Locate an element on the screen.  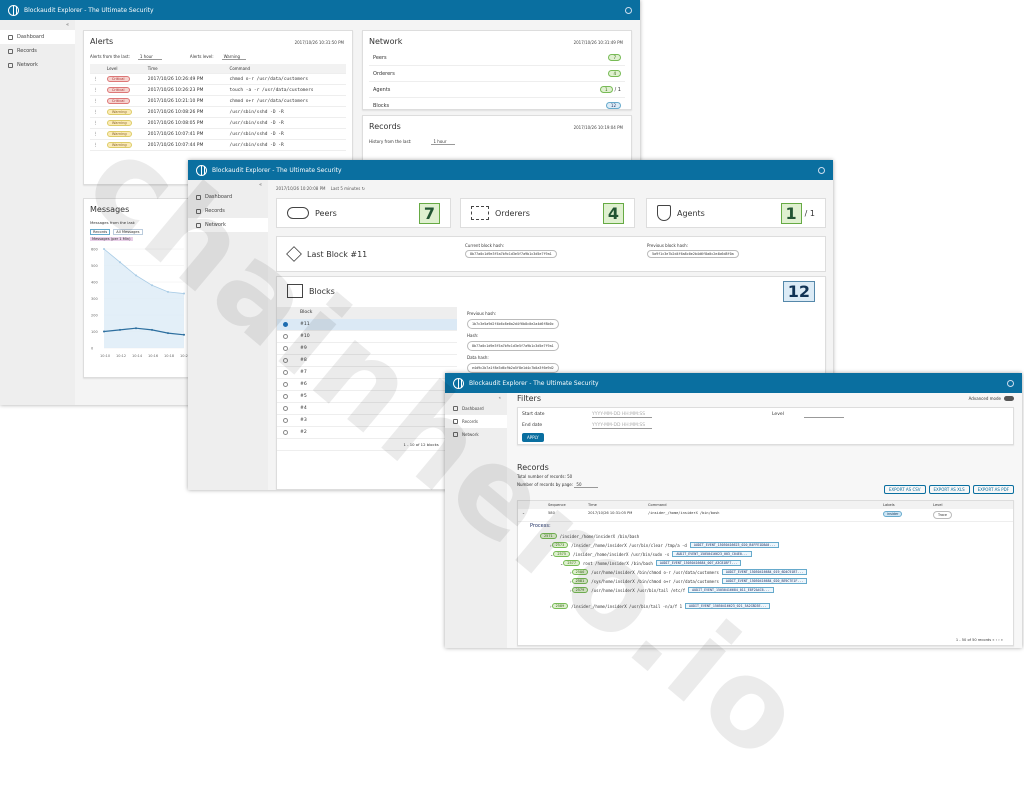
block-row: #6 is located at coordinates (367, 385).